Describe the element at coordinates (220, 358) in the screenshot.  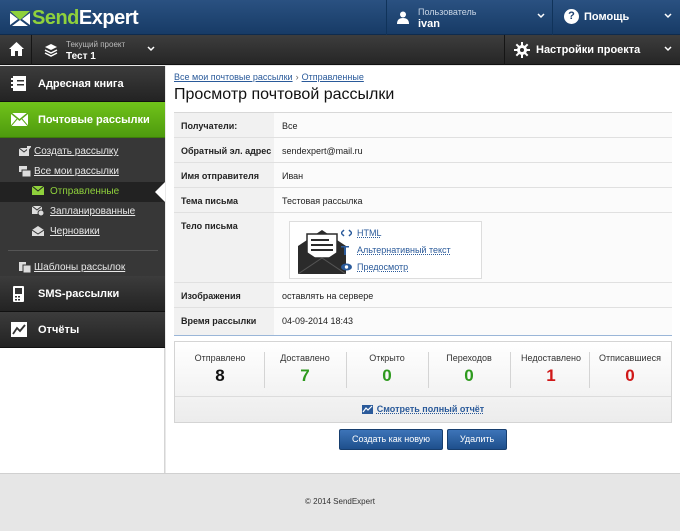
I see `stat-label: Отправлено` at that location.